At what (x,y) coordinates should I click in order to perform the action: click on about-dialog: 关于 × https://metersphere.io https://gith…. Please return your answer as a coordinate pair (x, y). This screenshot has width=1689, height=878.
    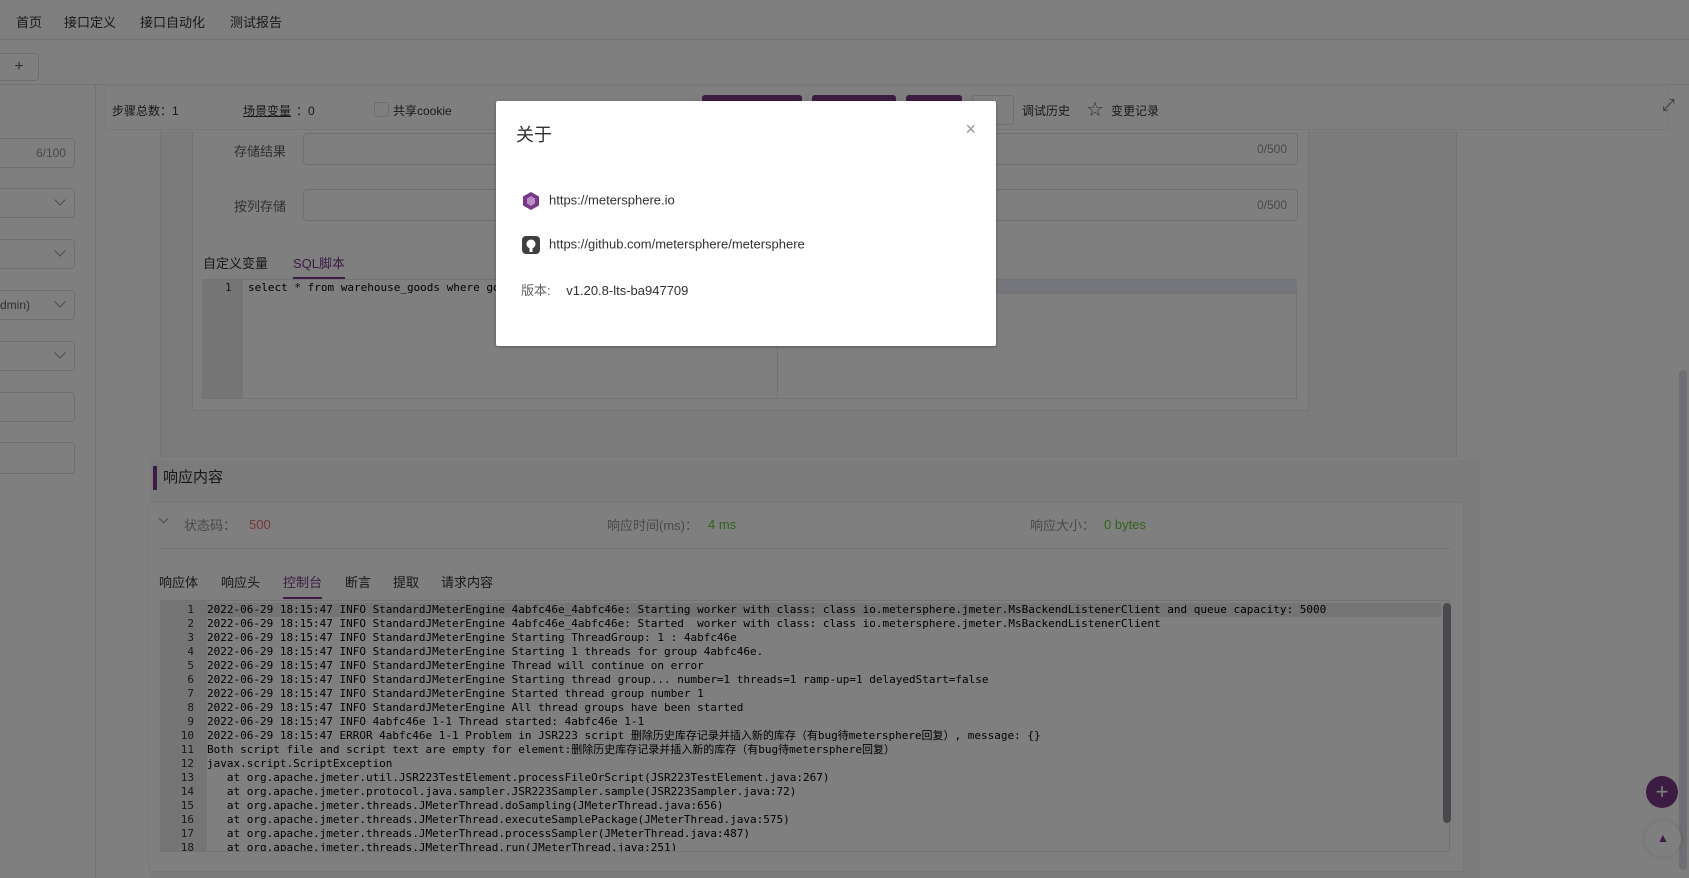
    Looking at the image, I should click on (746, 223).